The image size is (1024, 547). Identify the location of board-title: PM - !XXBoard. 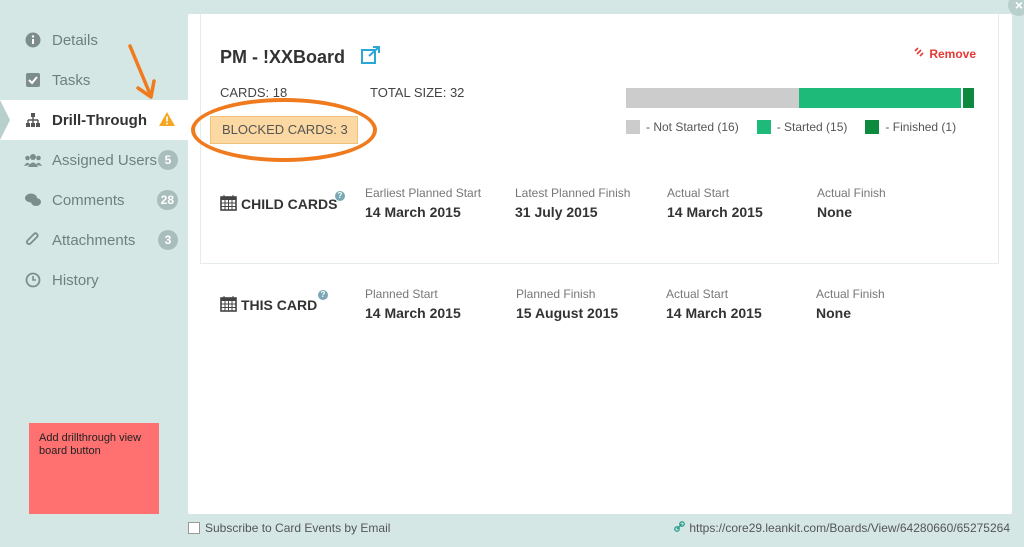
(283, 57).